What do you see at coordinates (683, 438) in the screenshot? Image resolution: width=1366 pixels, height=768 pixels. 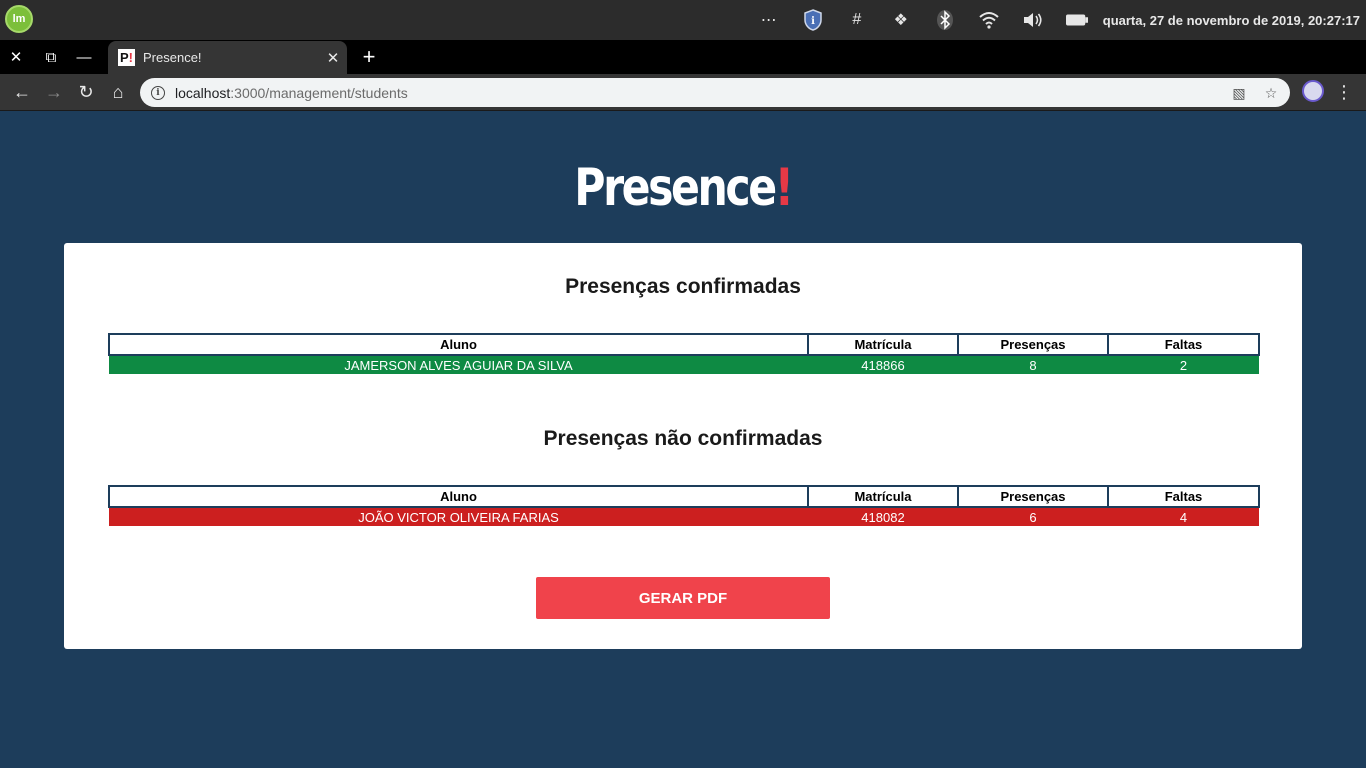 I see `unconfirmed-title: Presenças não confirmadas` at bounding box center [683, 438].